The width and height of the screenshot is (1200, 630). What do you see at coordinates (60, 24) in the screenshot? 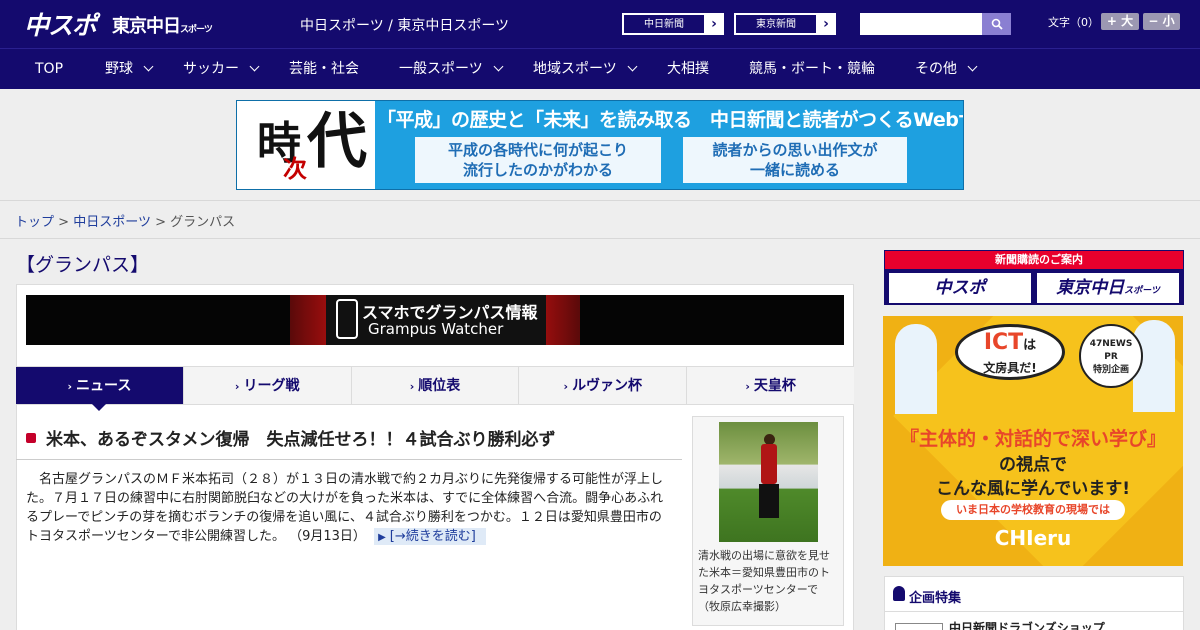
I see `logo-chuspo: 中スポ` at bounding box center [60, 24].